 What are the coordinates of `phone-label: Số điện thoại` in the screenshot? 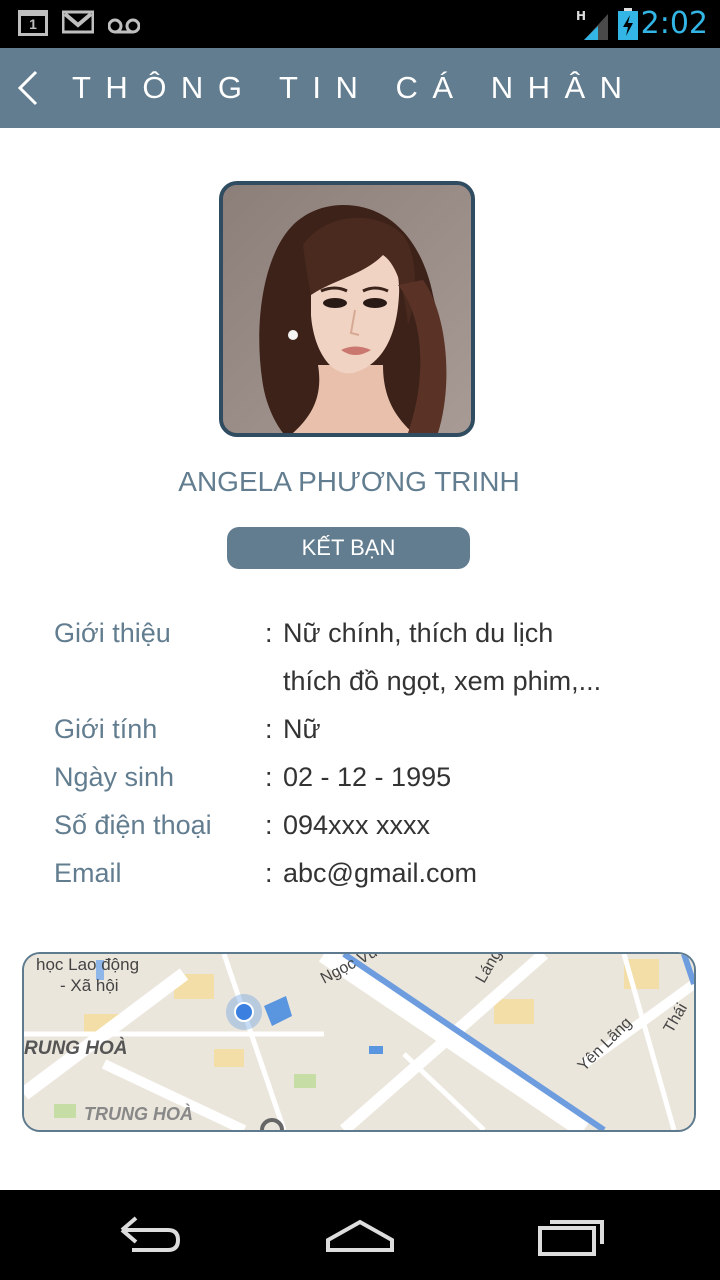 It's located at (133, 825).